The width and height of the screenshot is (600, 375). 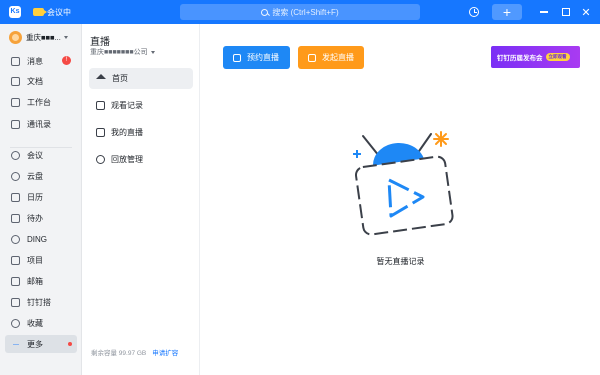 What do you see at coordinates (127, 105) in the screenshot?
I see `subnav-item-label: 观看记录` at bounding box center [127, 105].